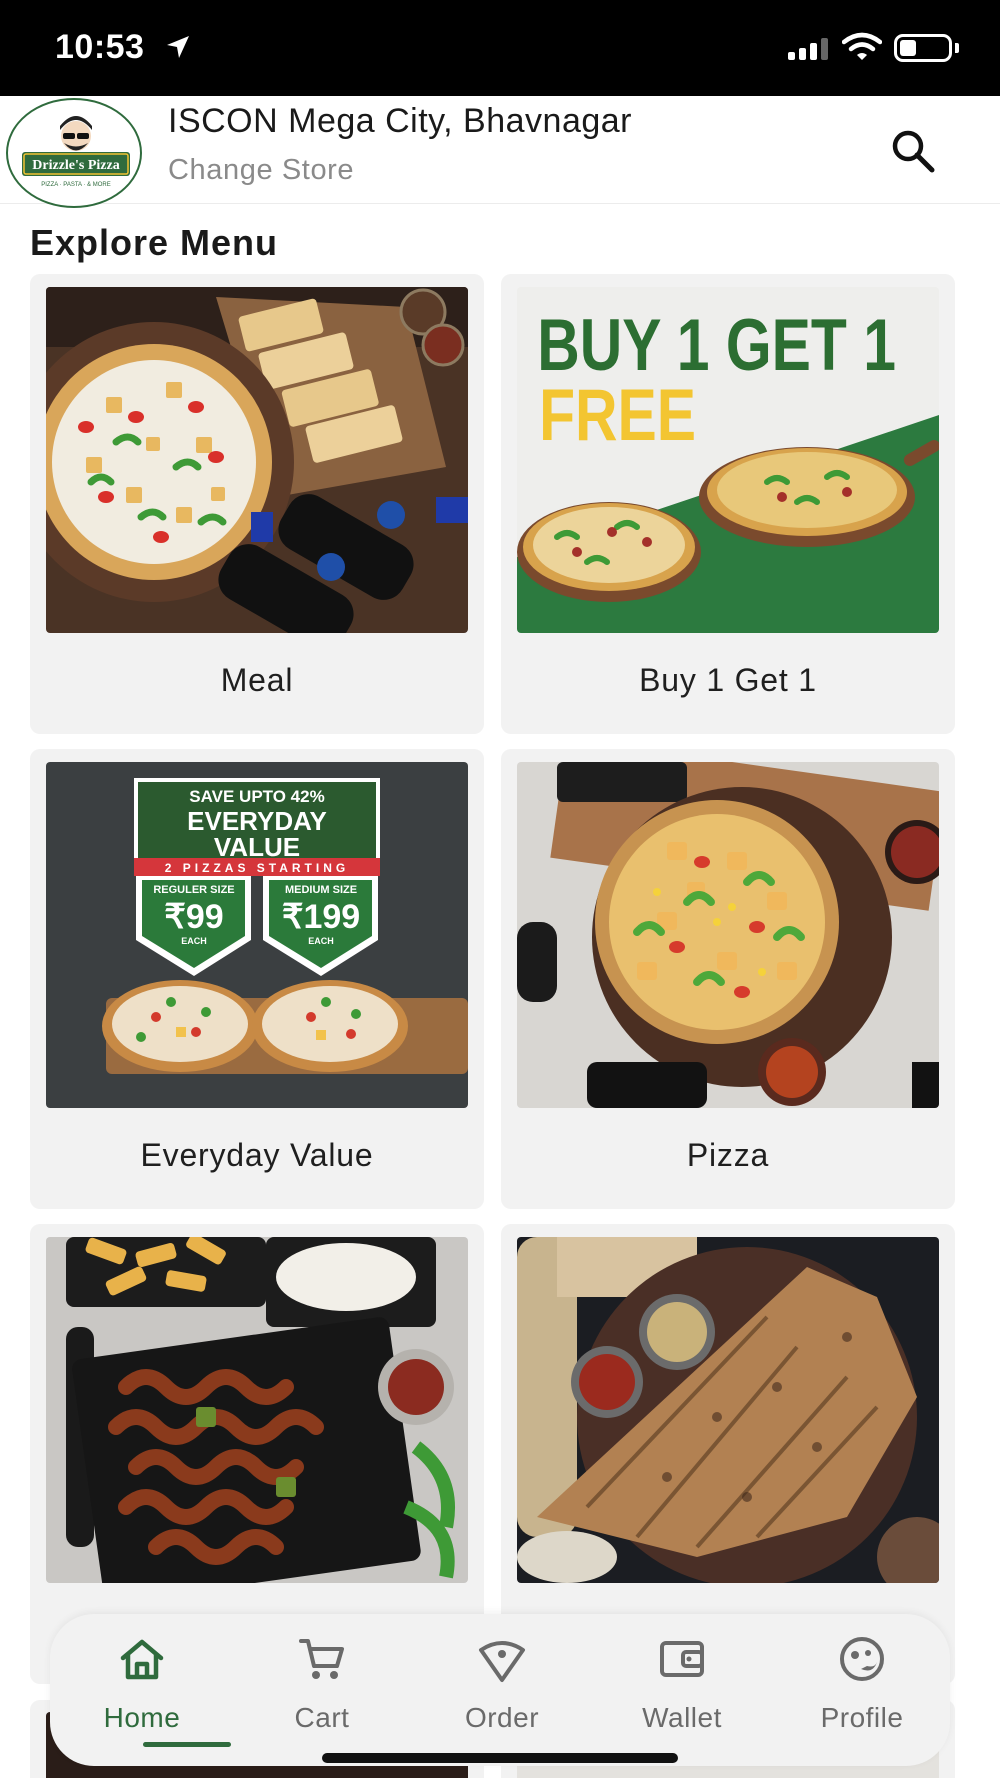 Image resolution: width=1000 pixels, height=1778 pixels. I want to click on nav-profile: Profile, so click(862, 1690).